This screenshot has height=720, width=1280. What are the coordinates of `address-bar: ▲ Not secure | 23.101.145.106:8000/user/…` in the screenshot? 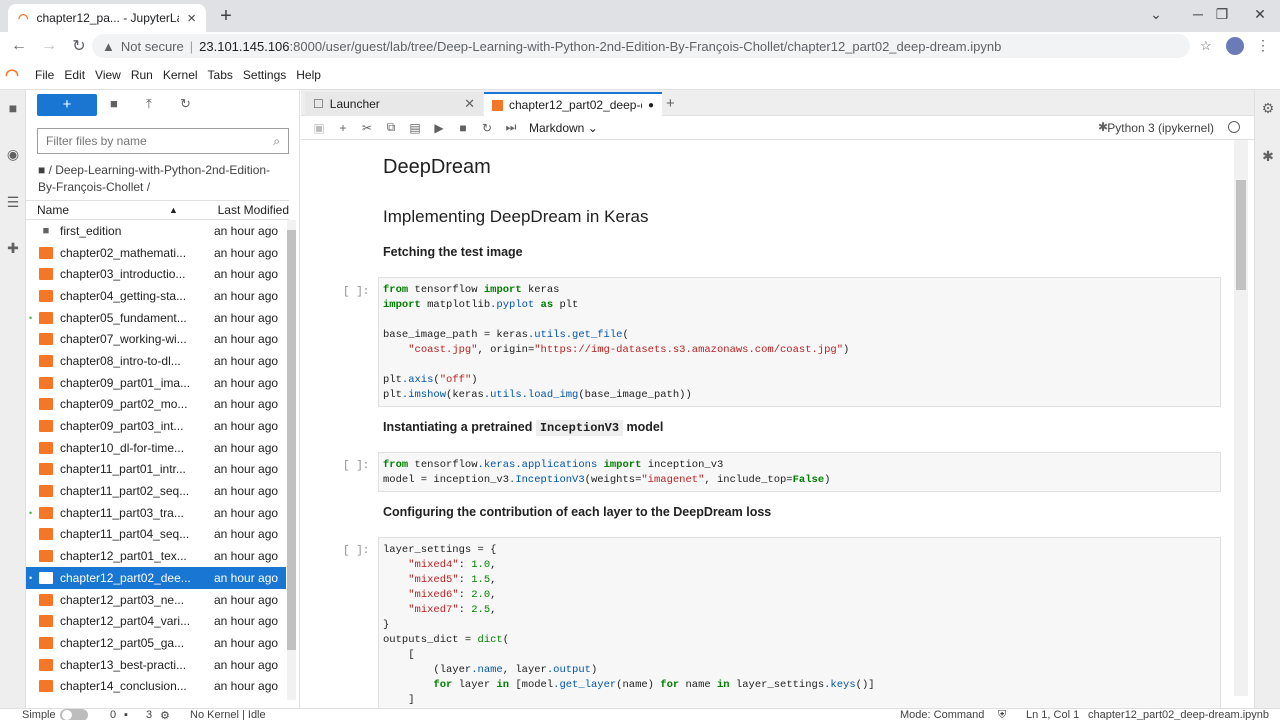 It's located at (641, 46).